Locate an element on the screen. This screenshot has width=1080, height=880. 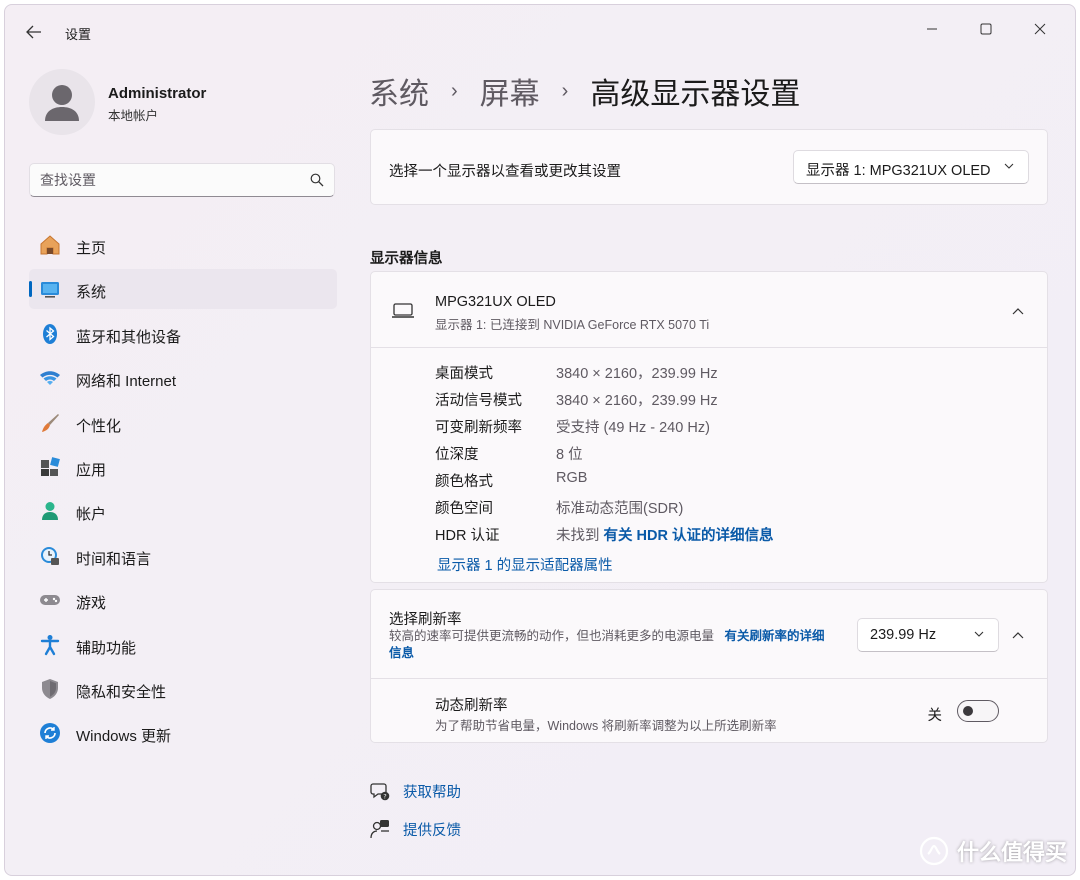
info-value: 标准动态范围(SDR) is located at coordinates (620, 509).